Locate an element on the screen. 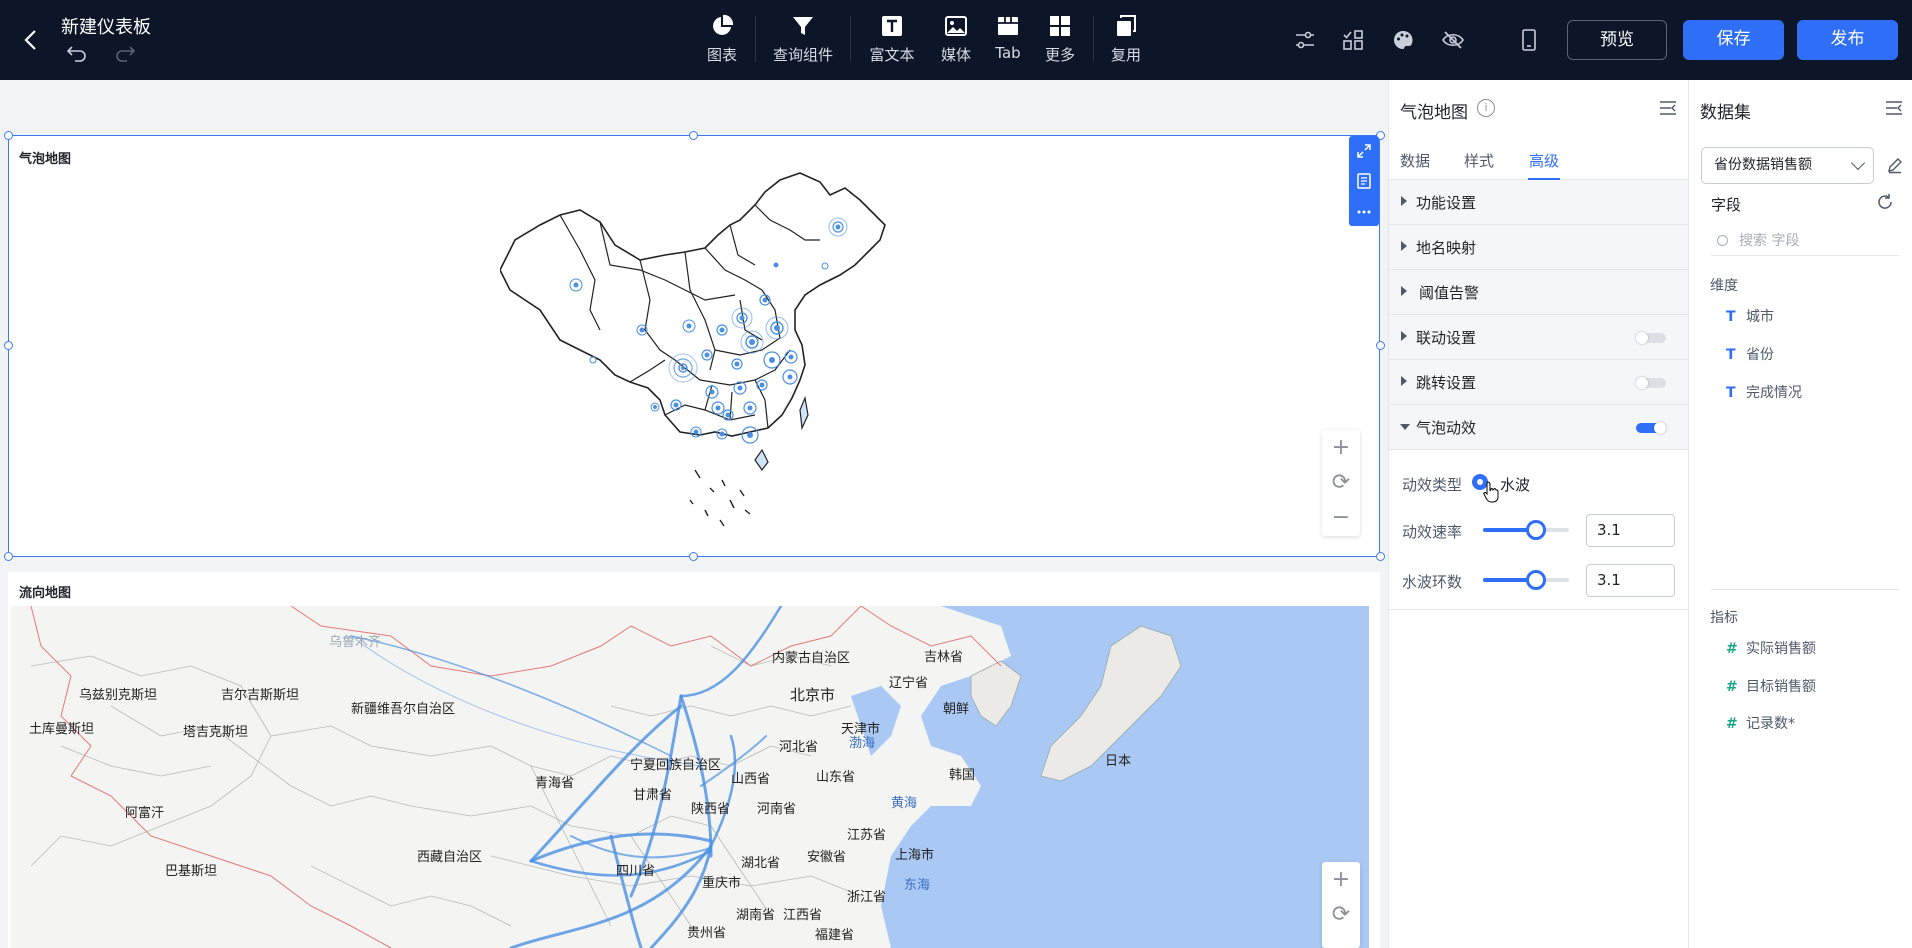 Image resolution: width=1912 pixels, height=948 pixels. tab-advanced: 高级 is located at coordinates (1544, 160).